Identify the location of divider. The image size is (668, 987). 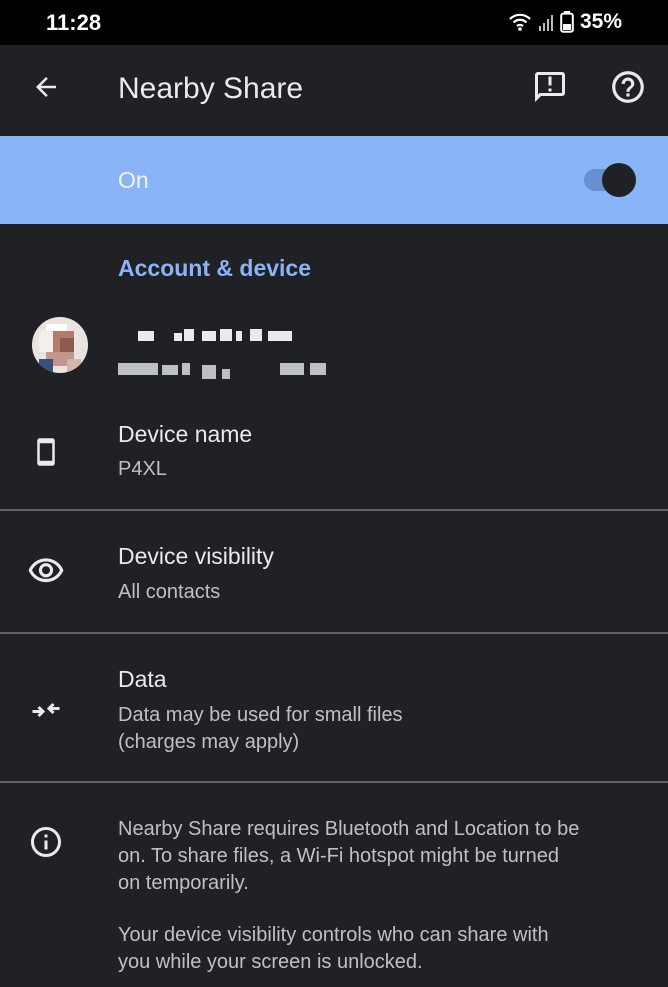
(334, 782).